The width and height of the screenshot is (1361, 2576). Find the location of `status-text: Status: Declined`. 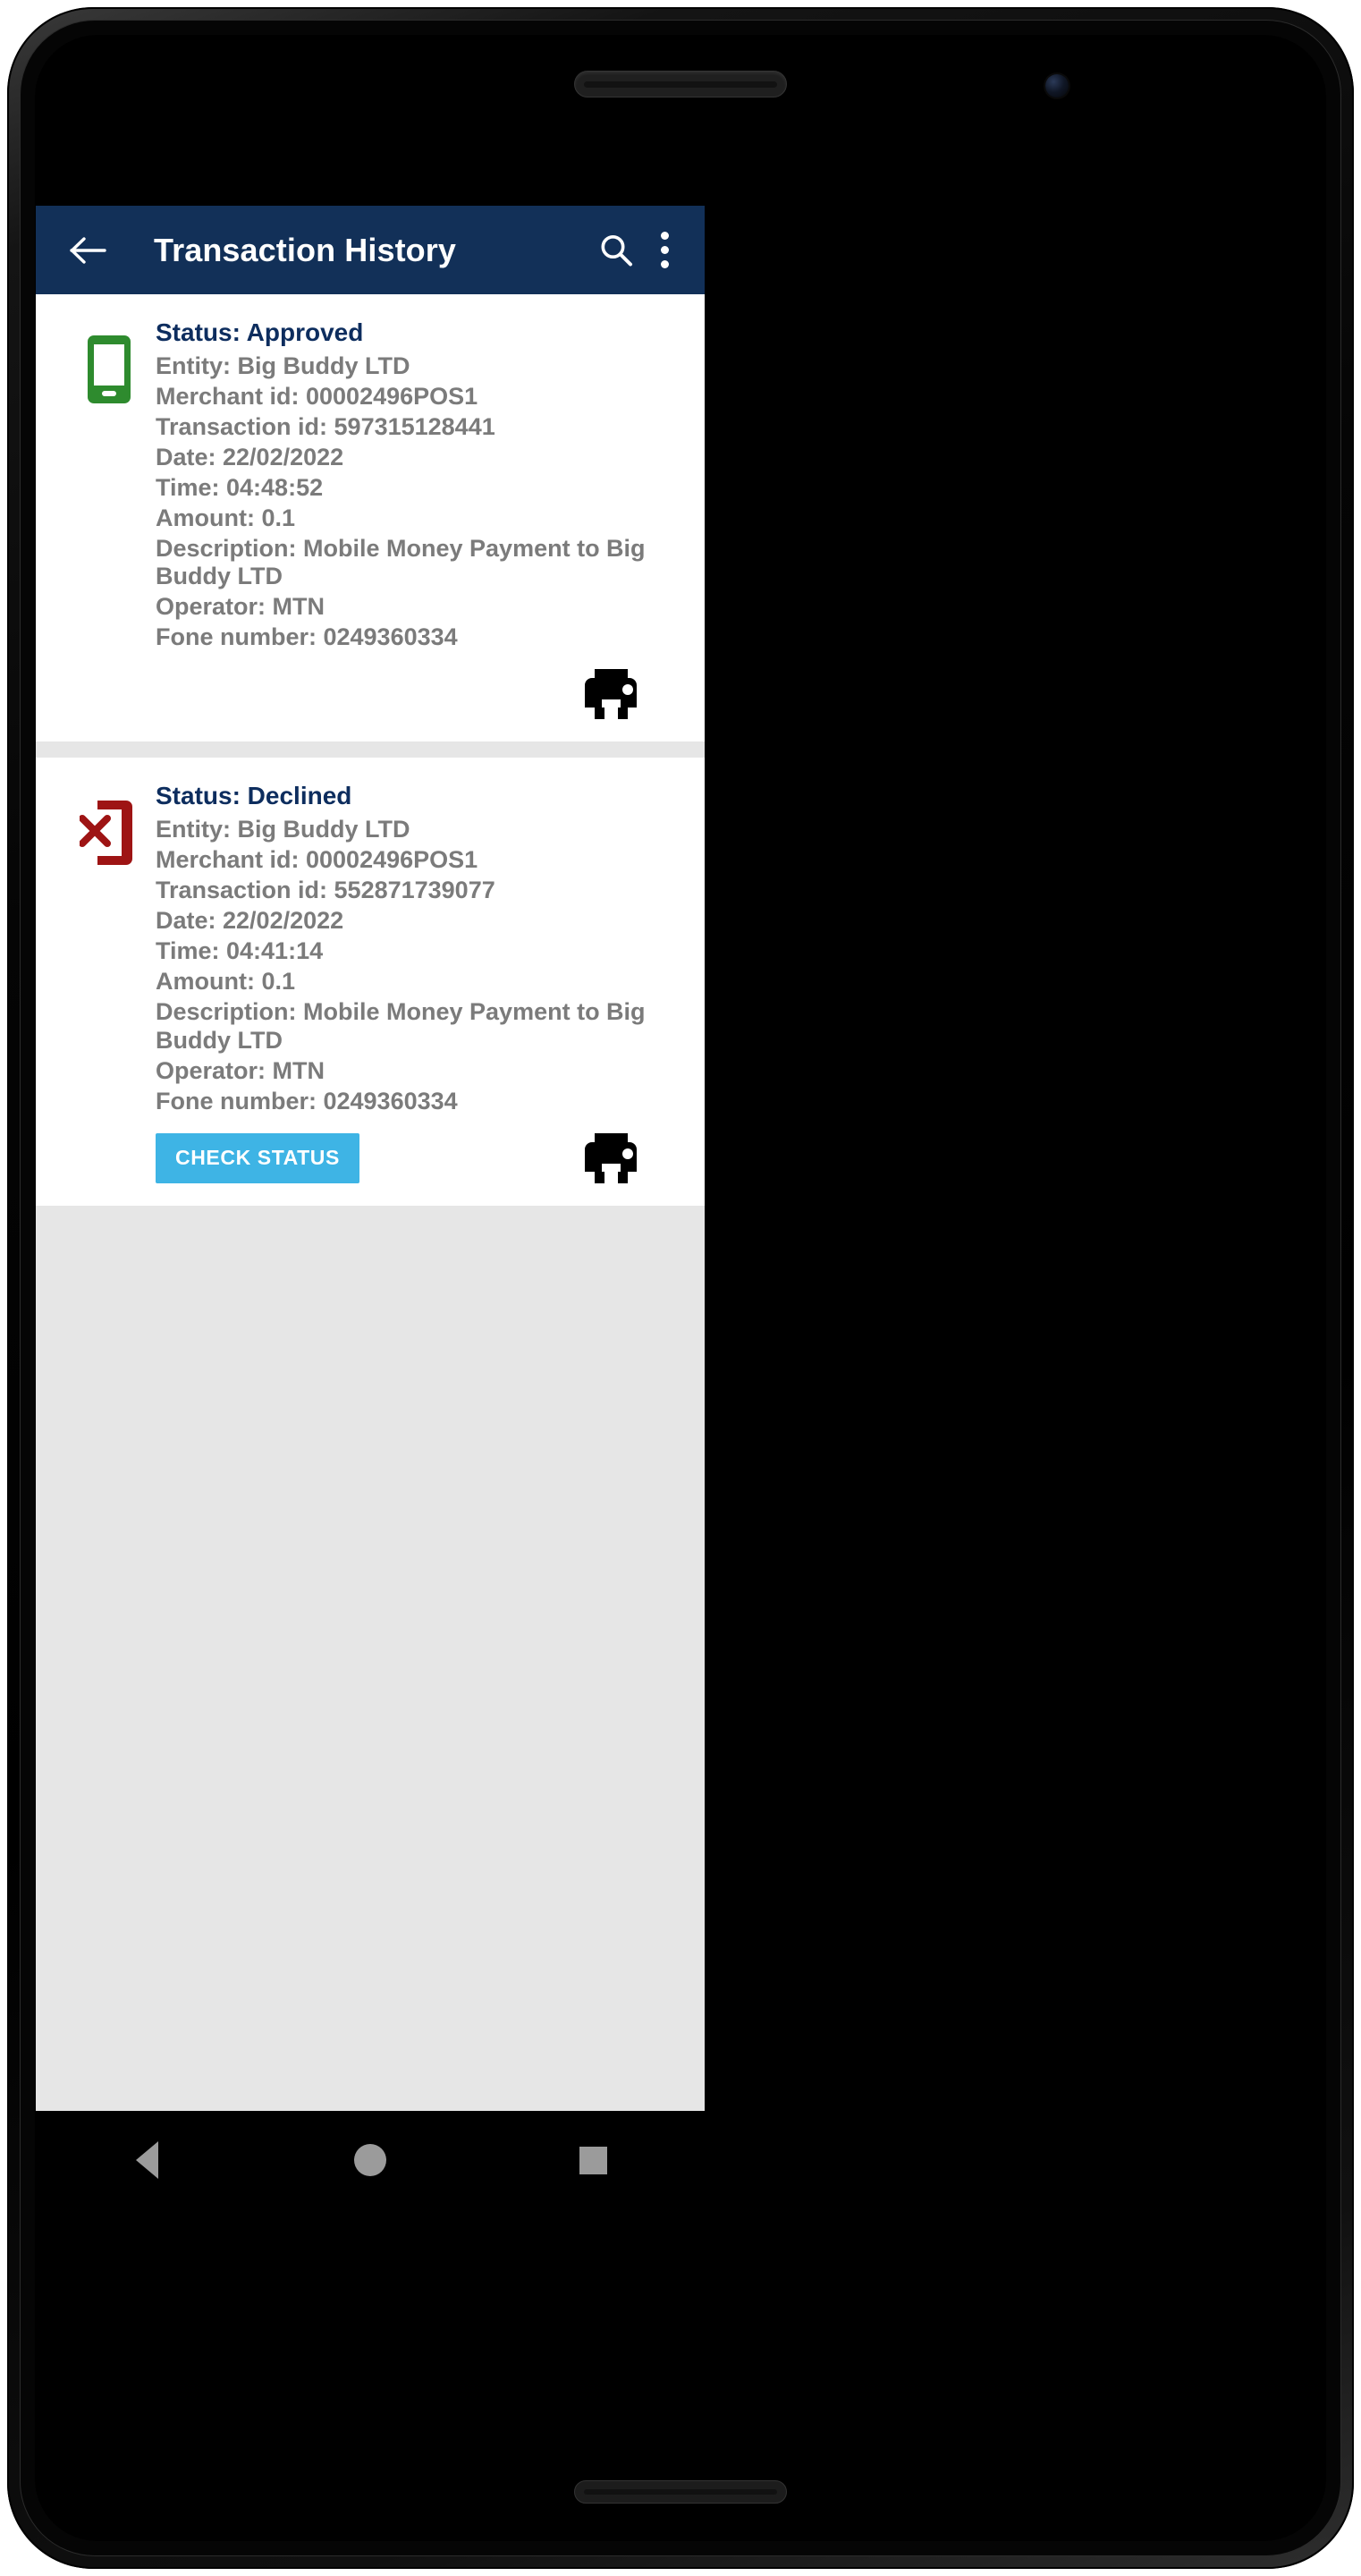

status-text: Status: Declined is located at coordinates (254, 796).